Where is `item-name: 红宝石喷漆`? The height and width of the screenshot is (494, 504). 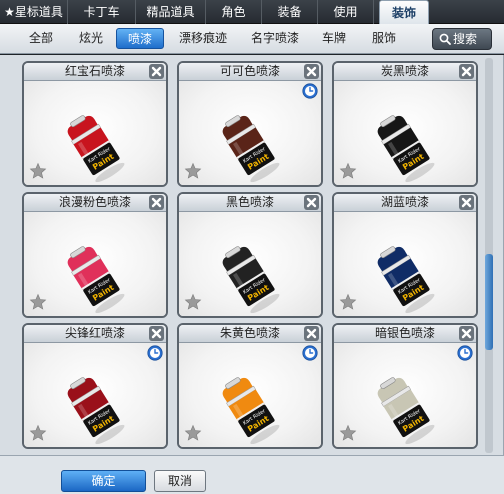
item-name: 红宝石喷漆 is located at coordinates (95, 72).